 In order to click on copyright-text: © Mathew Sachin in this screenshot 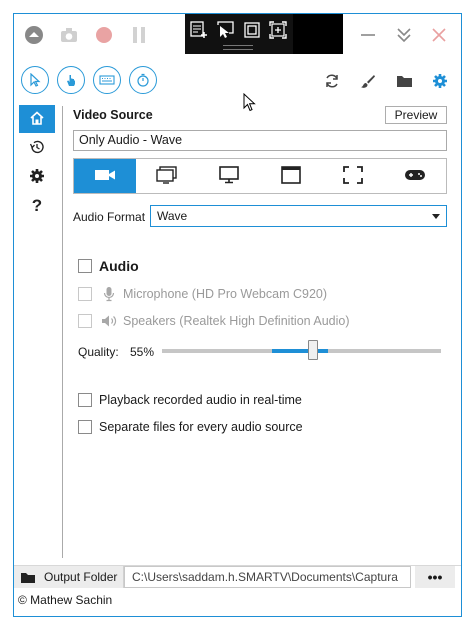, I will do `click(65, 600)`.